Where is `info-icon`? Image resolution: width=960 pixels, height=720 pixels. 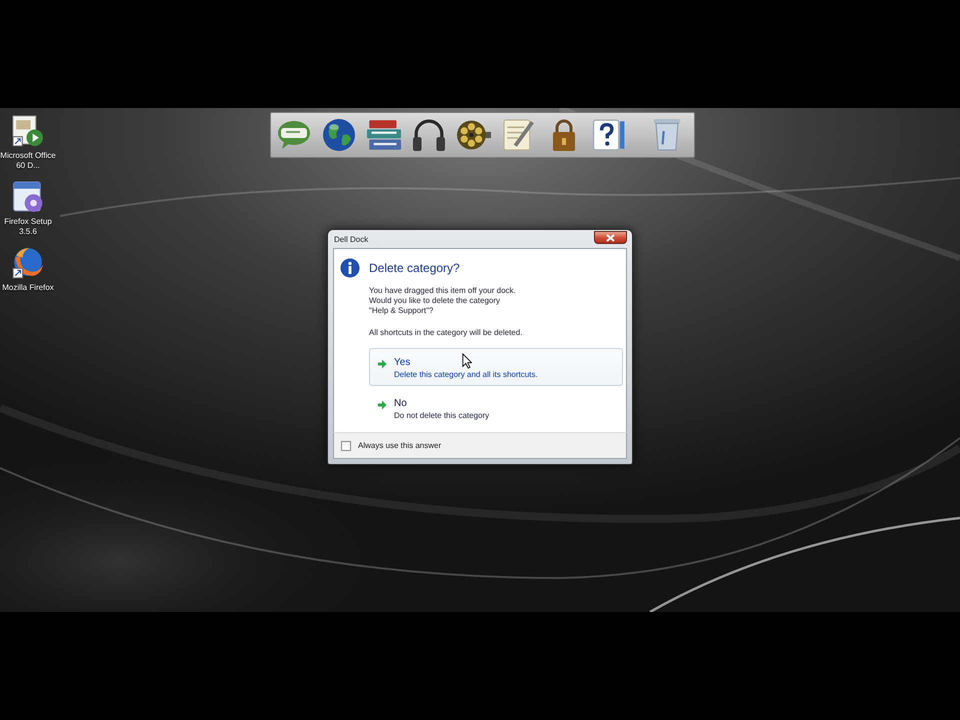 info-icon is located at coordinates (350, 268).